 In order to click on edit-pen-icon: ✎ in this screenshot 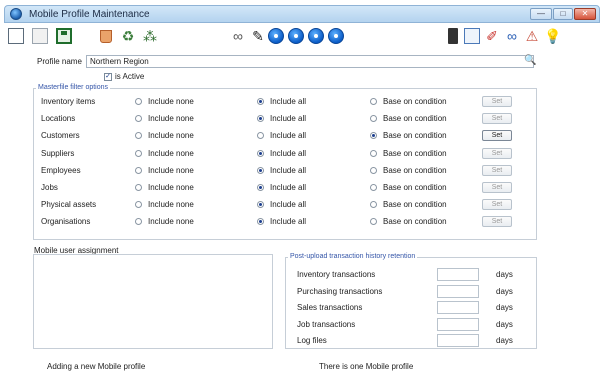, I will do `click(258, 36)`.